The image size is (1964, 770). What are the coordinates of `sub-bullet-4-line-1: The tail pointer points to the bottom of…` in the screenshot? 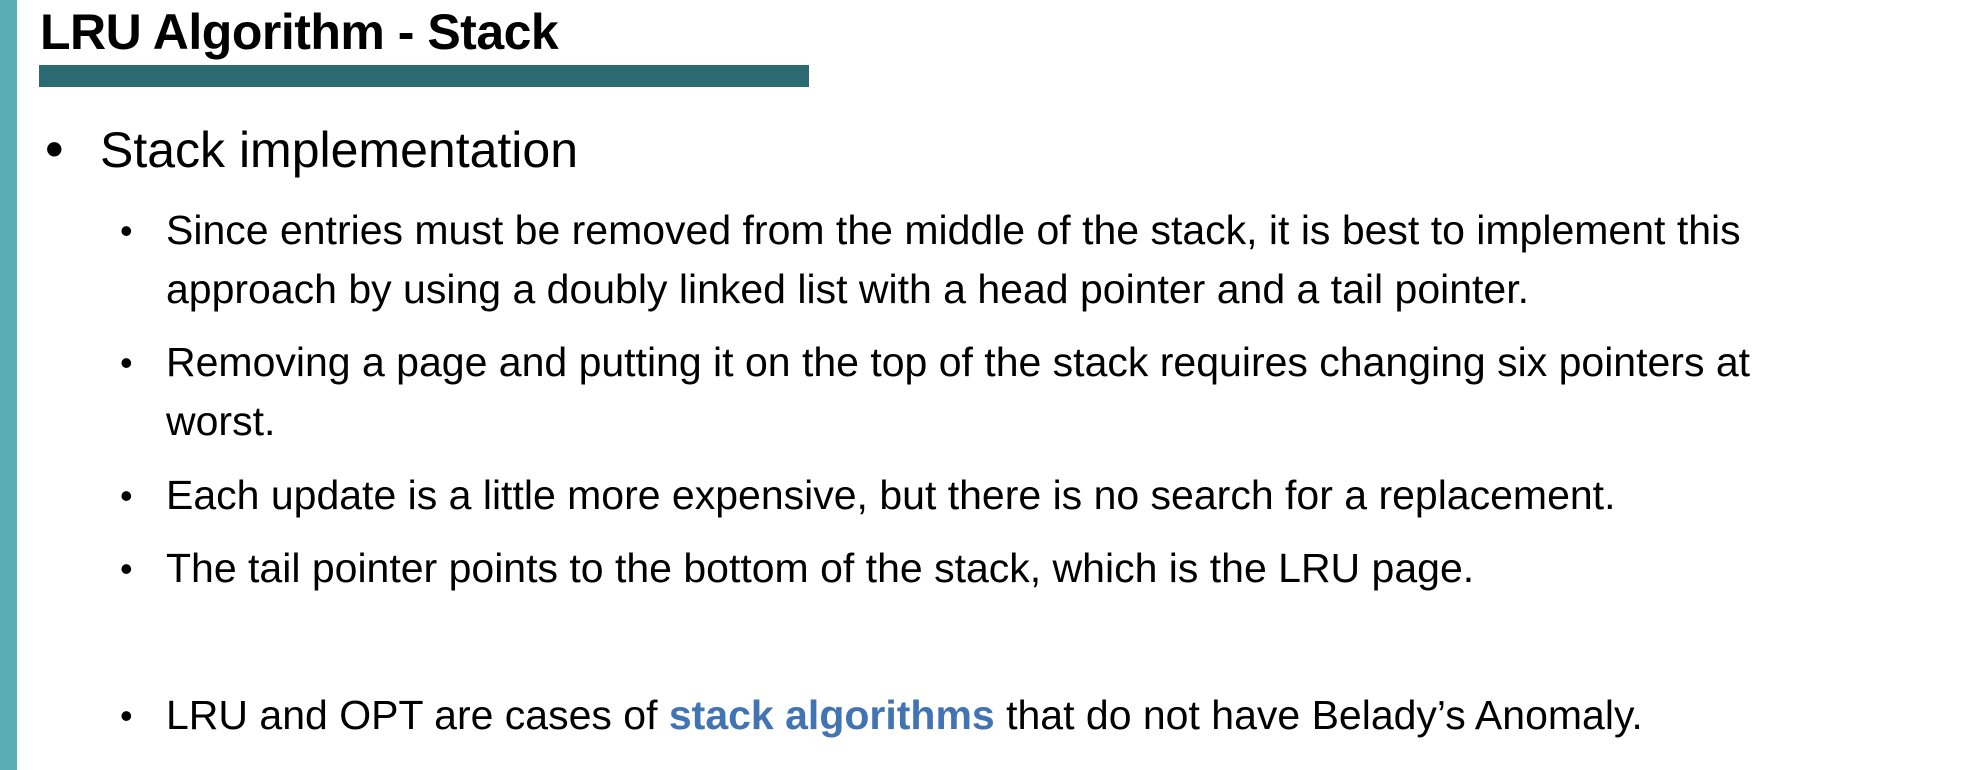 It's located at (820, 568).